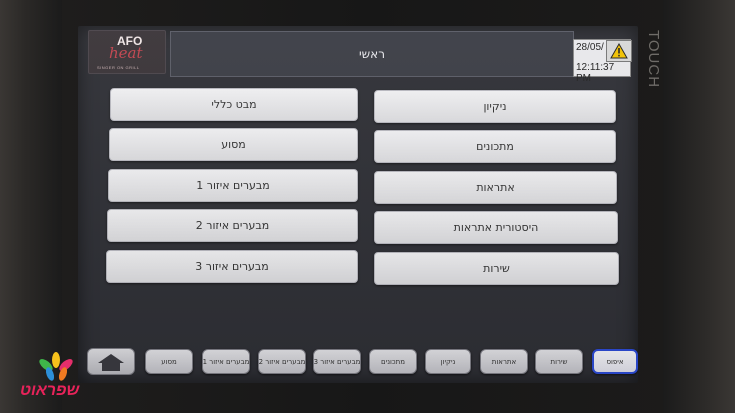  I want to click on menu-button-label: מבערים איזור 2, so click(232, 225).